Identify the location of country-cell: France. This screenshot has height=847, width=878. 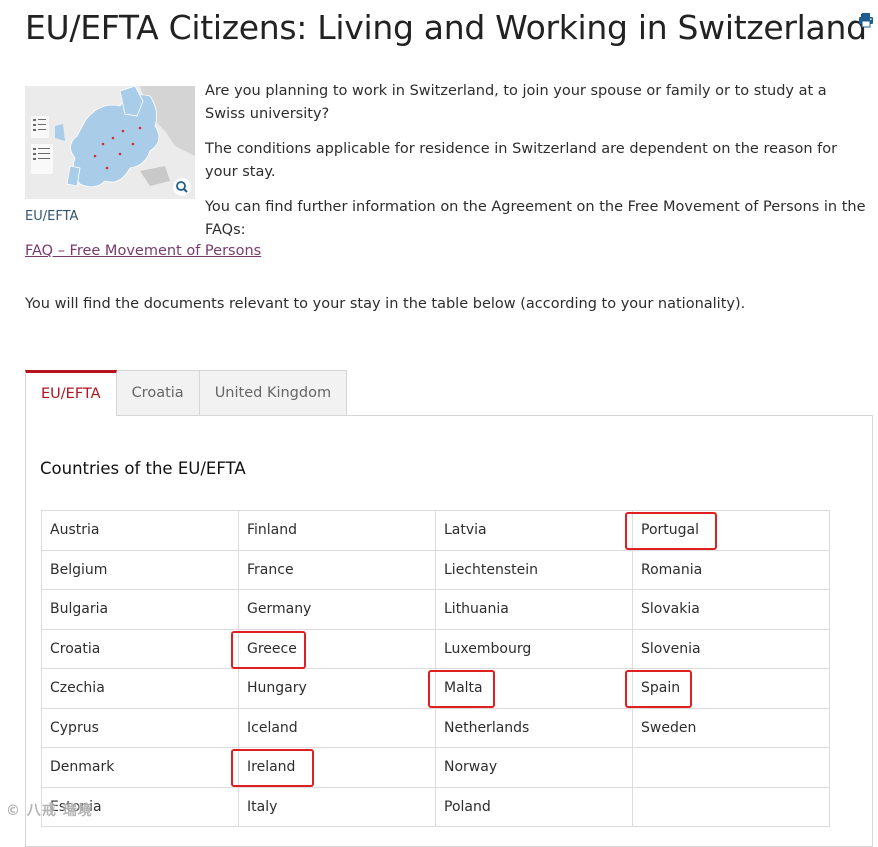
(337, 569).